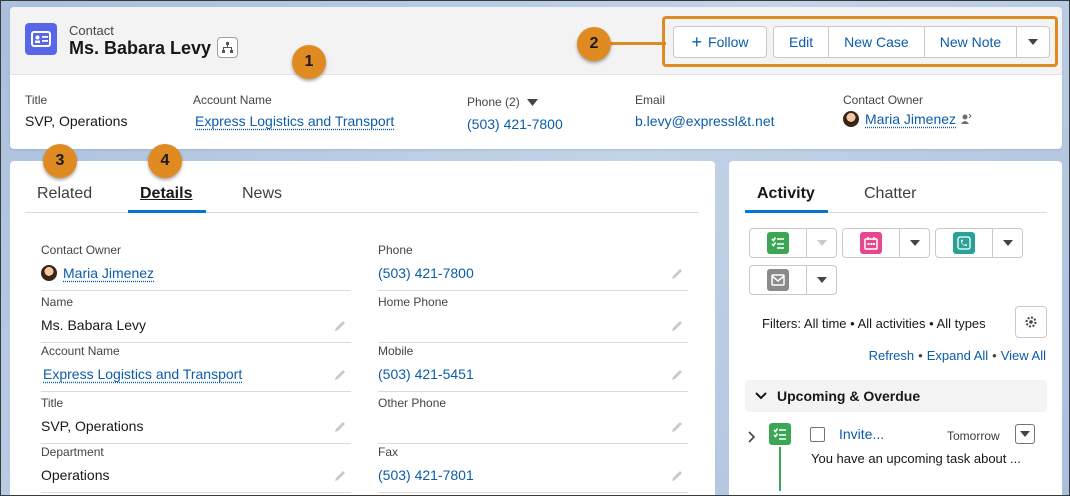  I want to click on calendar-icon, so click(871, 243).